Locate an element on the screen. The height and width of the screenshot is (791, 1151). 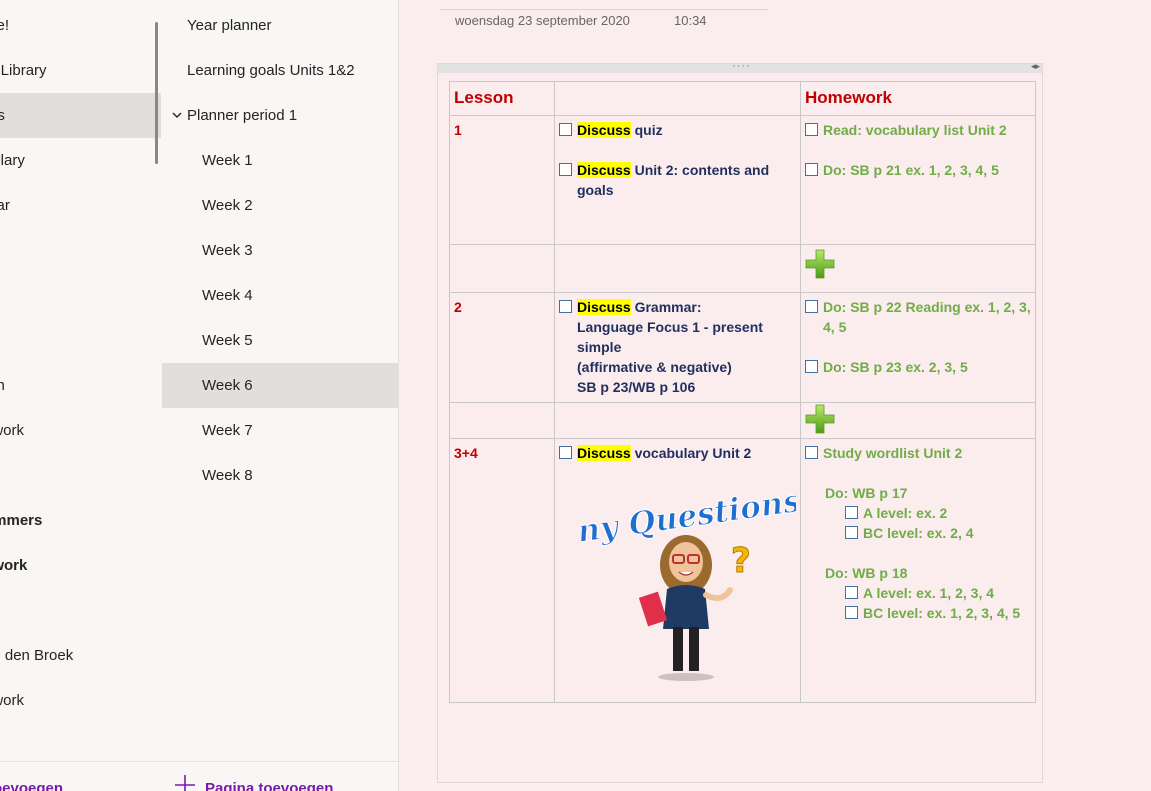
resize-arrows-icon: ◂▸ is located at coordinates (1035, 66).